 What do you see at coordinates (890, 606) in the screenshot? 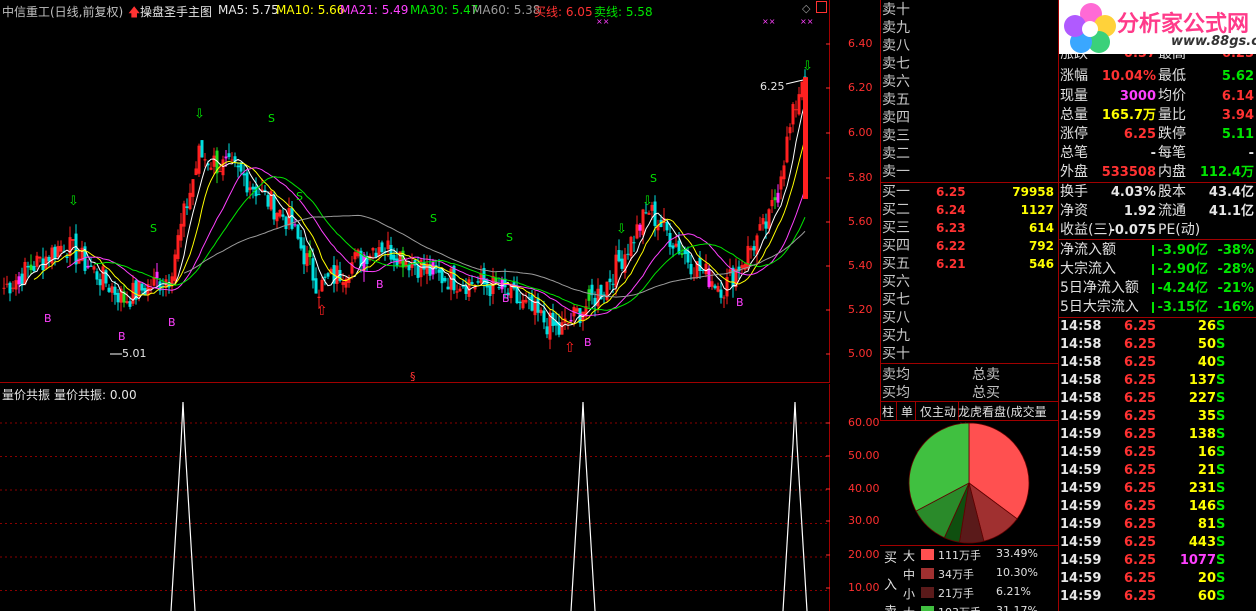
I see `pie-side-label: 卖` at bounding box center [890, 606].